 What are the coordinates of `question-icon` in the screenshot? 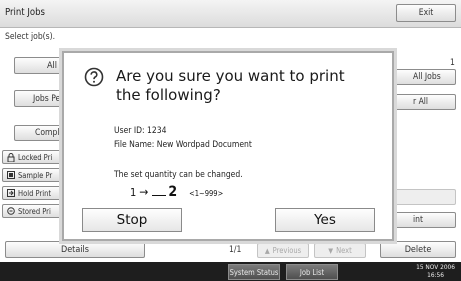 It's located at (94, 77).